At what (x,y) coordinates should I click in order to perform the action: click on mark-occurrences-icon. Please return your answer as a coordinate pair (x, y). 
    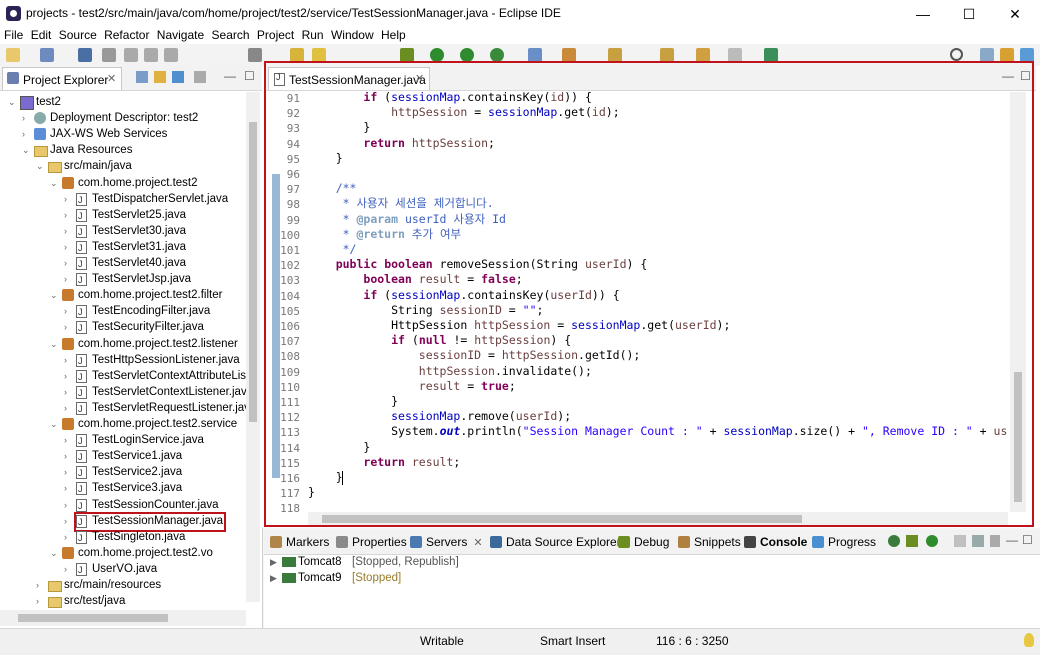
    Looking at the image, I should click on (297, 55).